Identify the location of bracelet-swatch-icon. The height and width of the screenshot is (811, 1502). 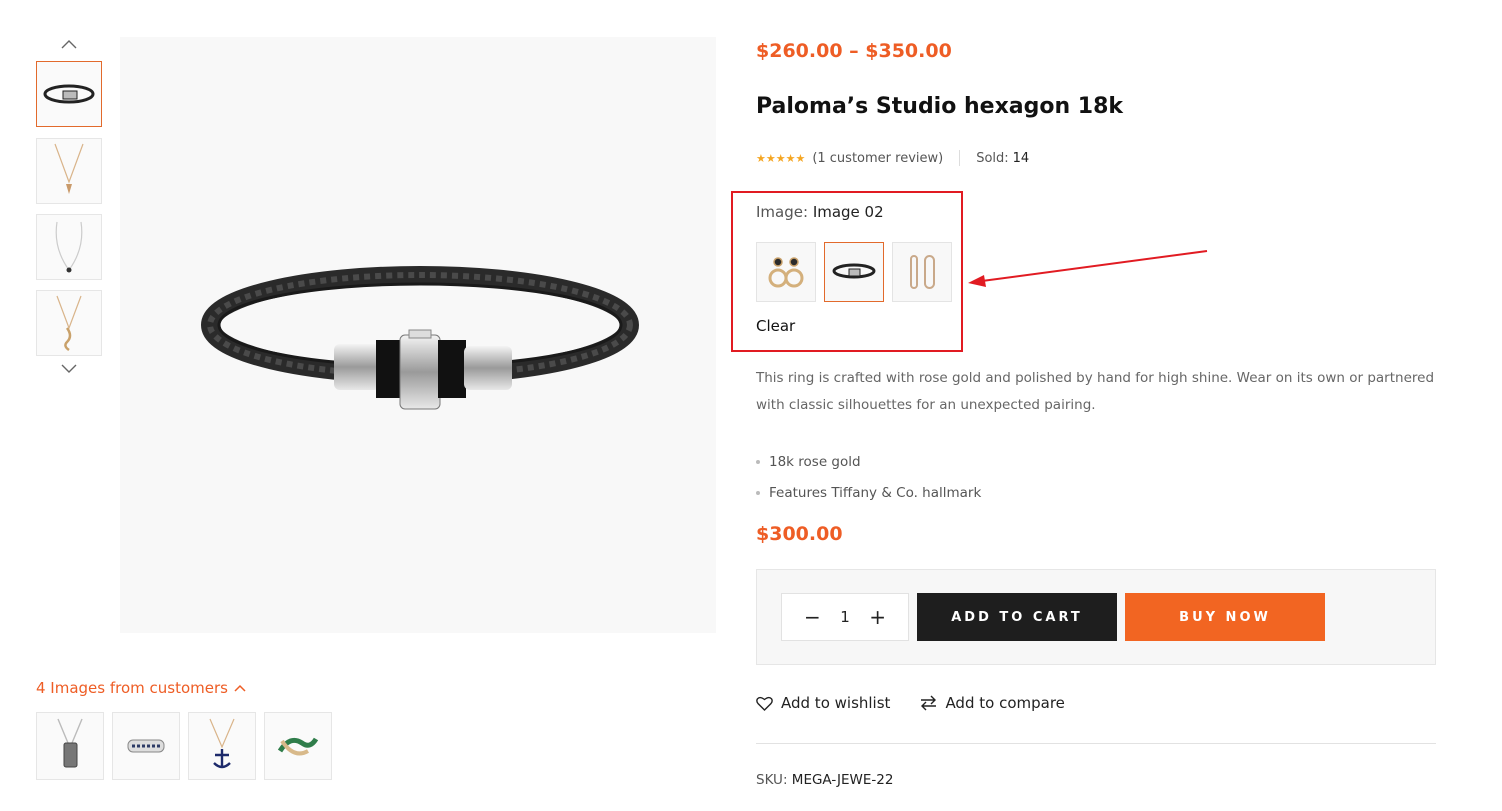
(854, 271).